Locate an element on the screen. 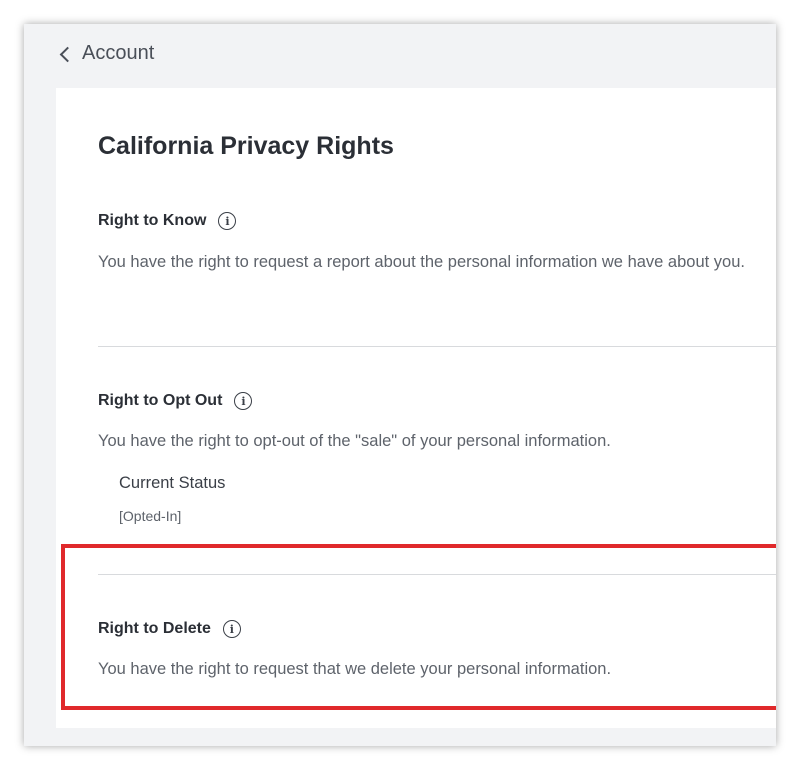 This screenshot has width=800, height=770. current-status-label: Current Status is located at coordinates (172, 483).